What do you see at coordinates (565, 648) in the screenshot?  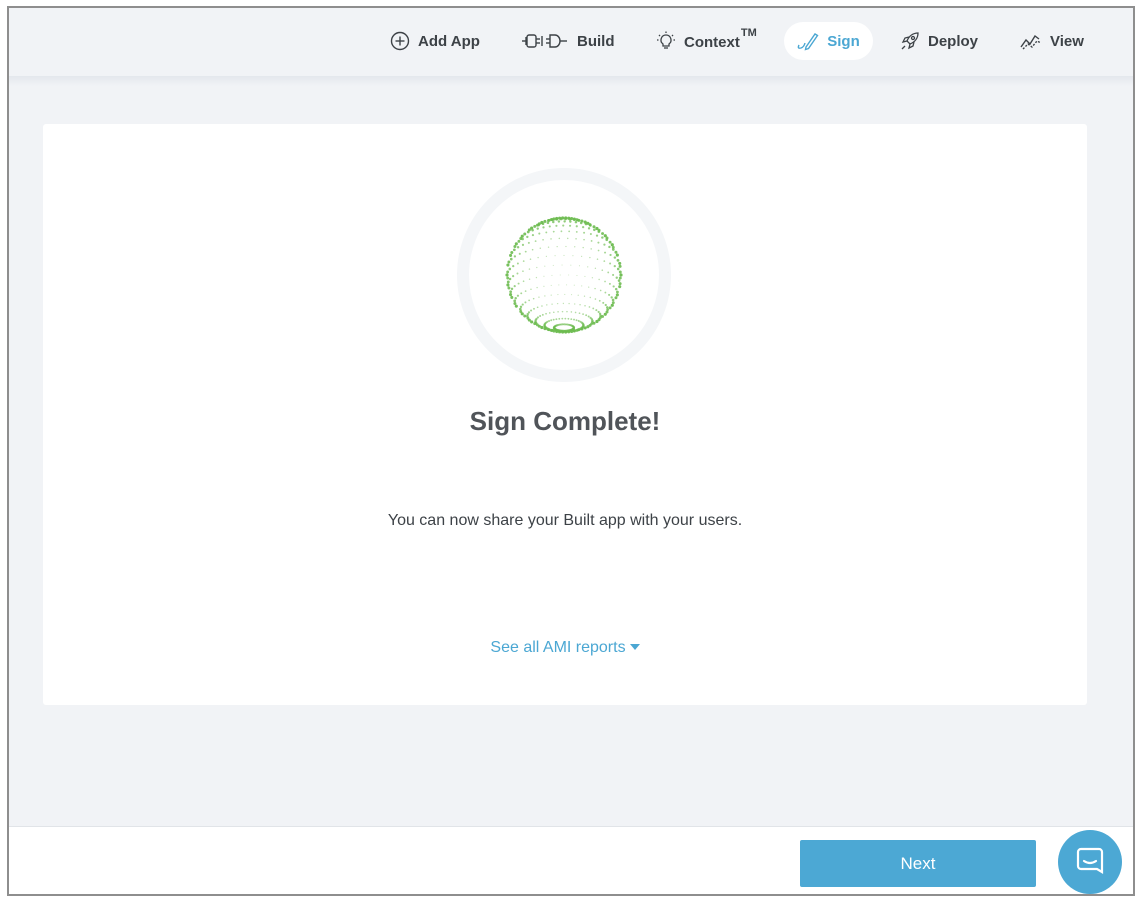 I see `ami-reports-link: See all AMI reports` at bounding box center [565, 648].